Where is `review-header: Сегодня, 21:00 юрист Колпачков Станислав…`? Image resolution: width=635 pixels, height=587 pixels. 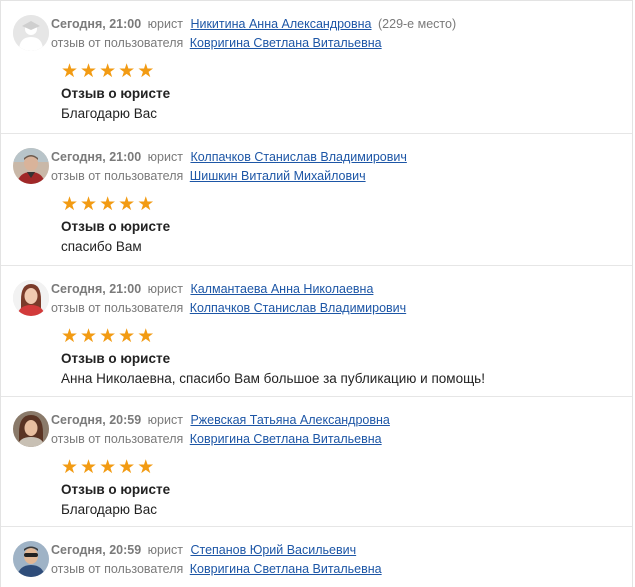
review-header: Сегодня, 21:00 юрист Колпачков Станислав… is located at coordinates (341, 157).